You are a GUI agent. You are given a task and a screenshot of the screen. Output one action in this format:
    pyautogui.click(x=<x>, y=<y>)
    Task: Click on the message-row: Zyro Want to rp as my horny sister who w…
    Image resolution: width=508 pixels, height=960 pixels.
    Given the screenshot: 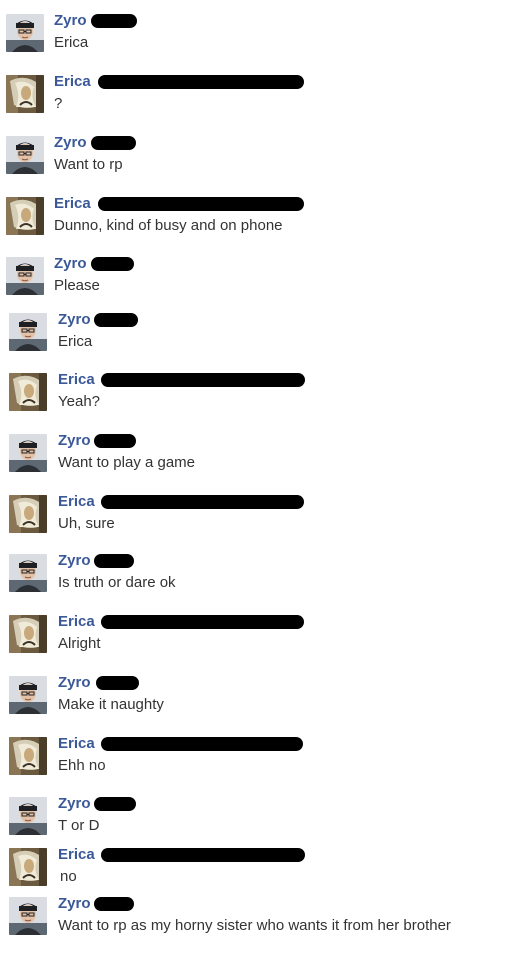 What is the action you would take?
    pyautogui.click(x=254, y=922)
    